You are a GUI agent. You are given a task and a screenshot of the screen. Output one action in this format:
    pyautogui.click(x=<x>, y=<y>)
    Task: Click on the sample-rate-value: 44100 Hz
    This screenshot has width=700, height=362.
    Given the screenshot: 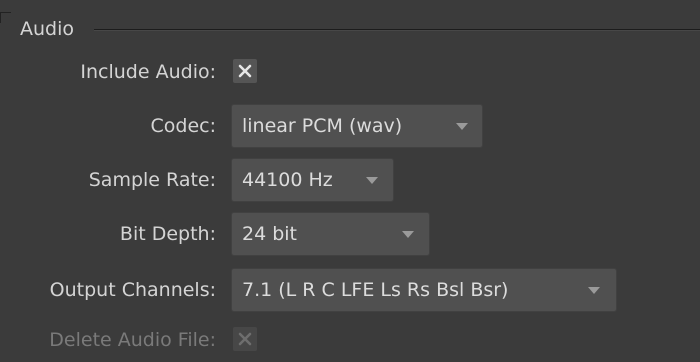 What is the action you would take?
    pyautogui.click(x=287, y=180)
    